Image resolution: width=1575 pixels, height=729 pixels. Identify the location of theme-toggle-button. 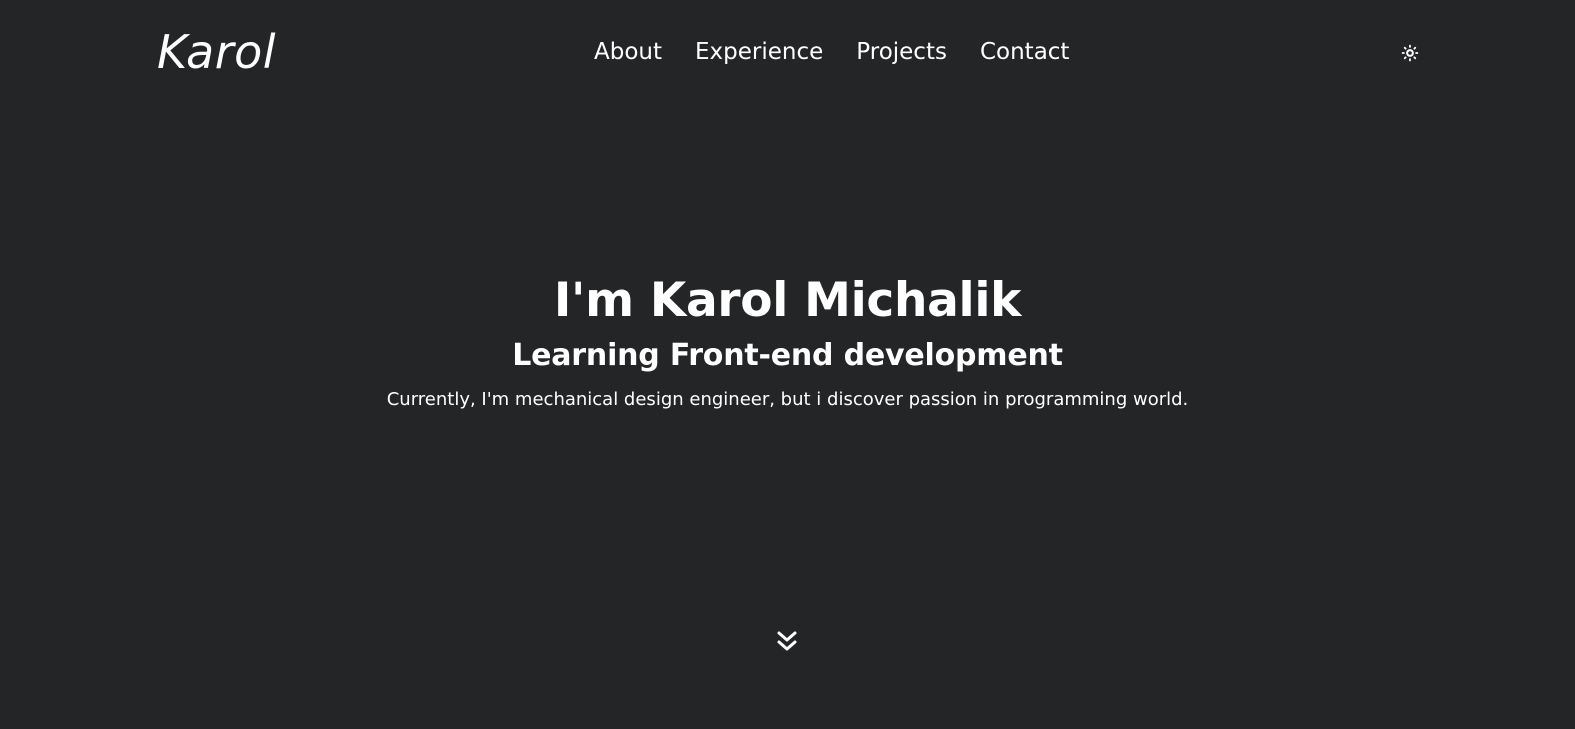
(1410, 53).